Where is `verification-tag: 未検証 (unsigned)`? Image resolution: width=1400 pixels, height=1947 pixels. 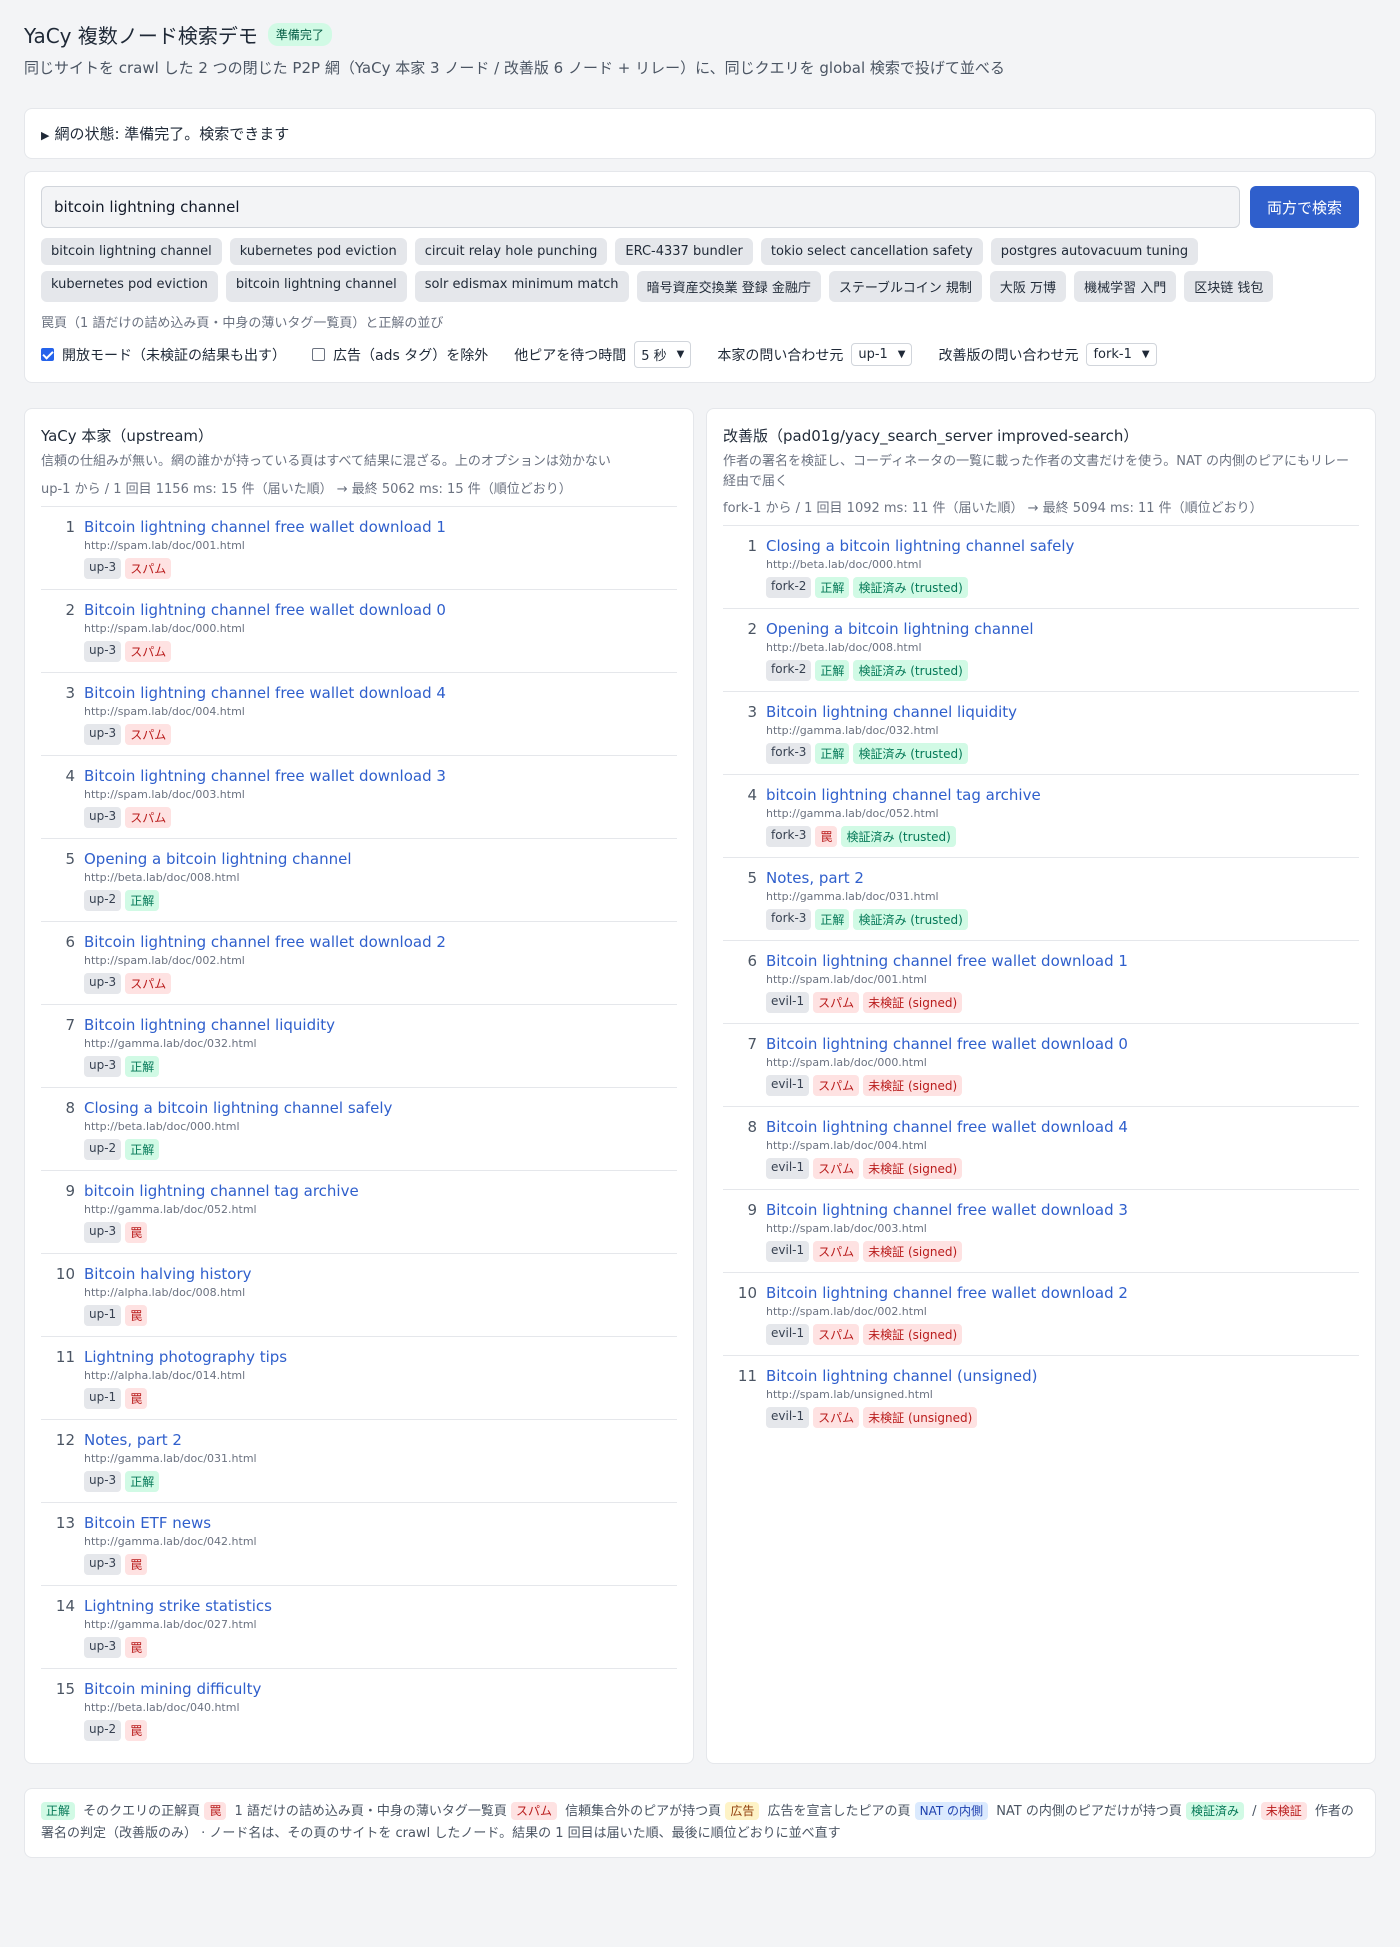 verification-tag: 未検証 (unsigned) is located at coordinates (920, 1417).